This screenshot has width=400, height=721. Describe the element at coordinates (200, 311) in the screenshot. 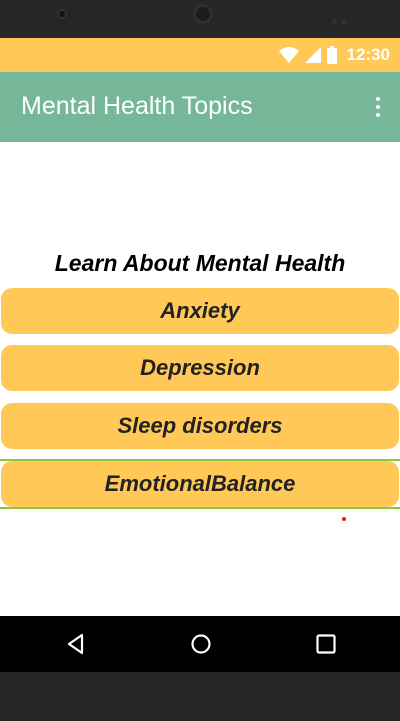

I see `anxiety-button: Anxiety` at that location.